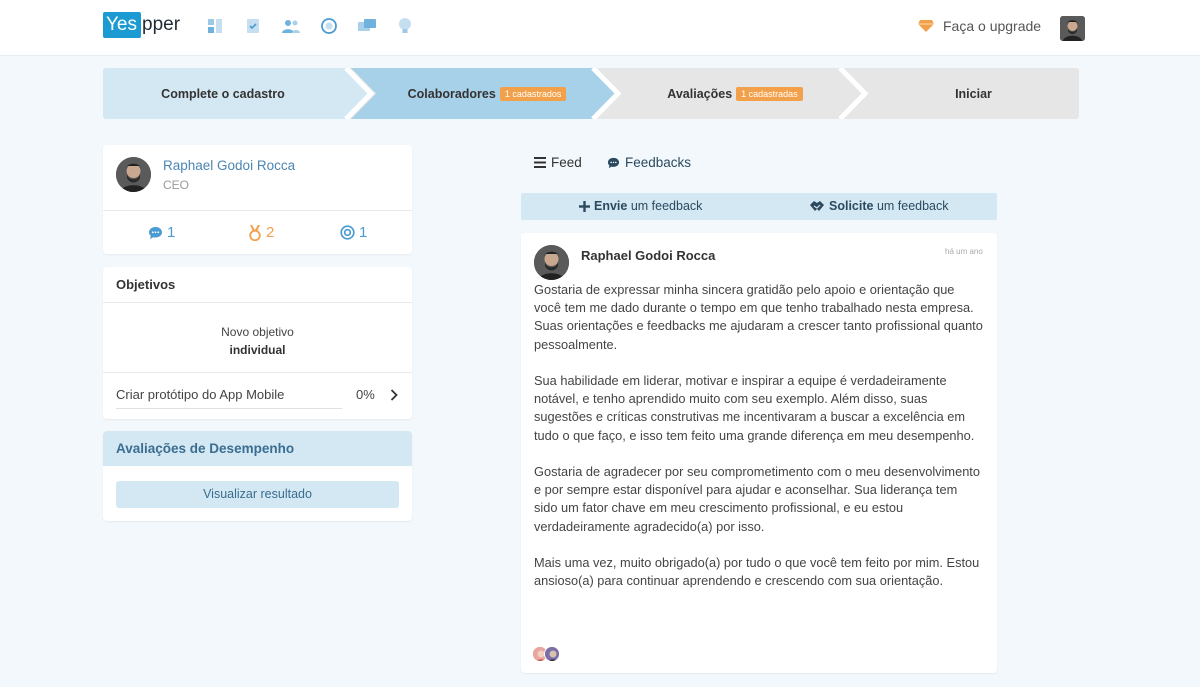 The height and width of the screenshot is (687, 1200). I want to click on view-results-button: Visualizar resultado, so click(257, 494).